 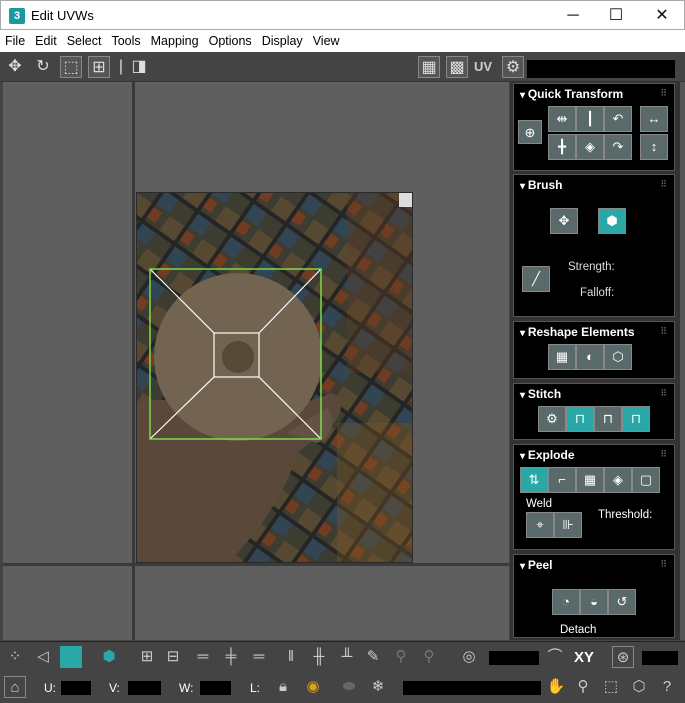 What do you see at coordinates (618, 480) in the screenshot?
I see `detach-explode-icon: ◈` at bounding box center [618, 480].